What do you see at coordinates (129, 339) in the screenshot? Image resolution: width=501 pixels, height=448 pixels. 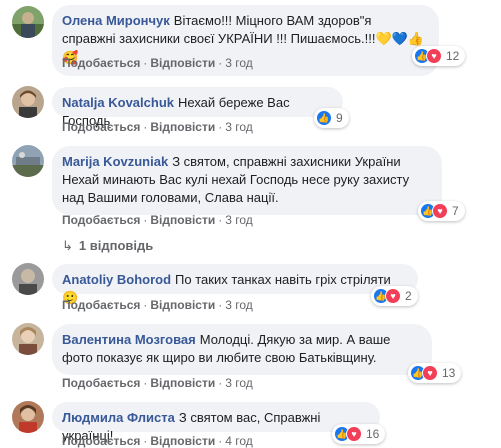 I see `comment-author: Валентина Мозговая` at bounding box center [129, 339].